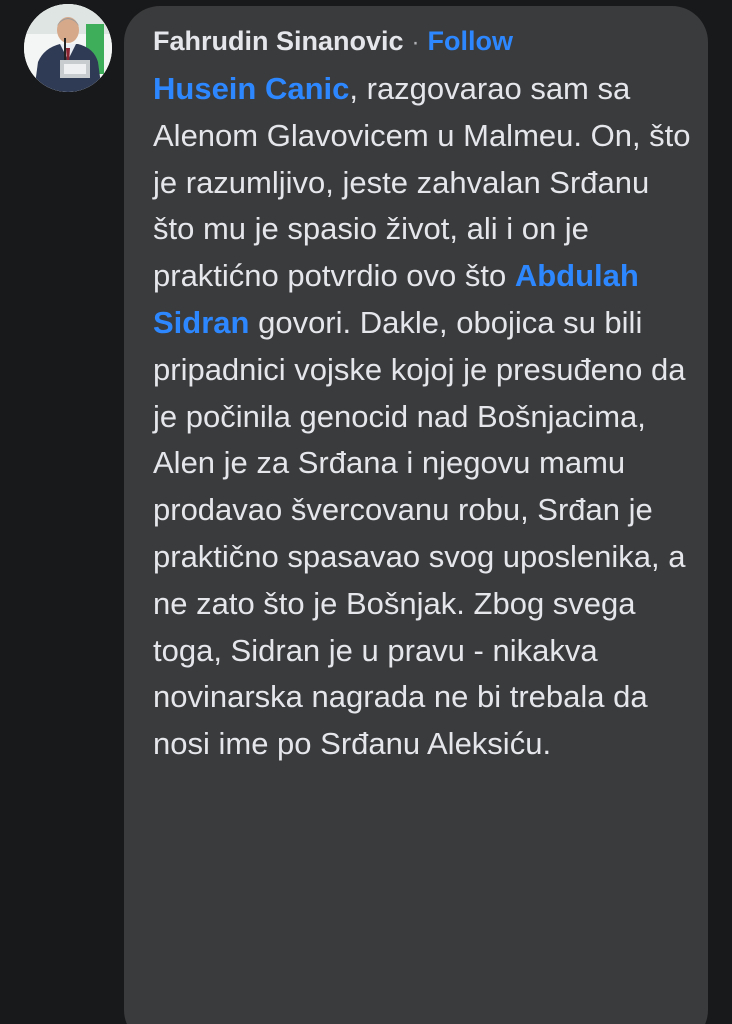  I want to click on follow-button: Follow, so click(470, 41).